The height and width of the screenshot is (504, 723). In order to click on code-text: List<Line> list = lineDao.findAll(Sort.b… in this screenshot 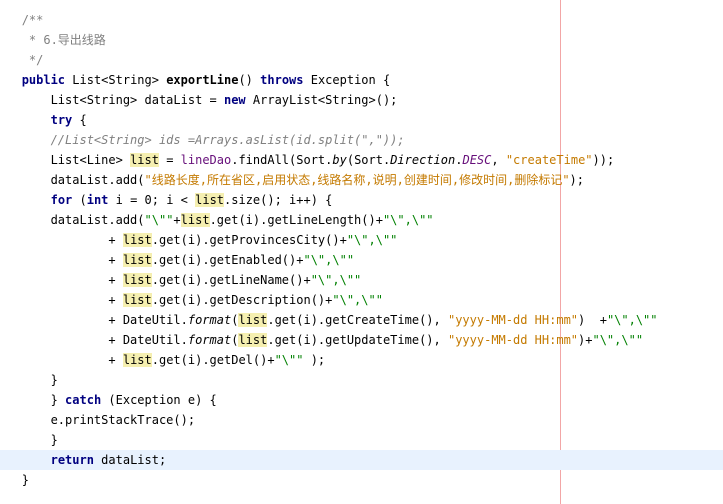, I will do `click(318, 160)`.